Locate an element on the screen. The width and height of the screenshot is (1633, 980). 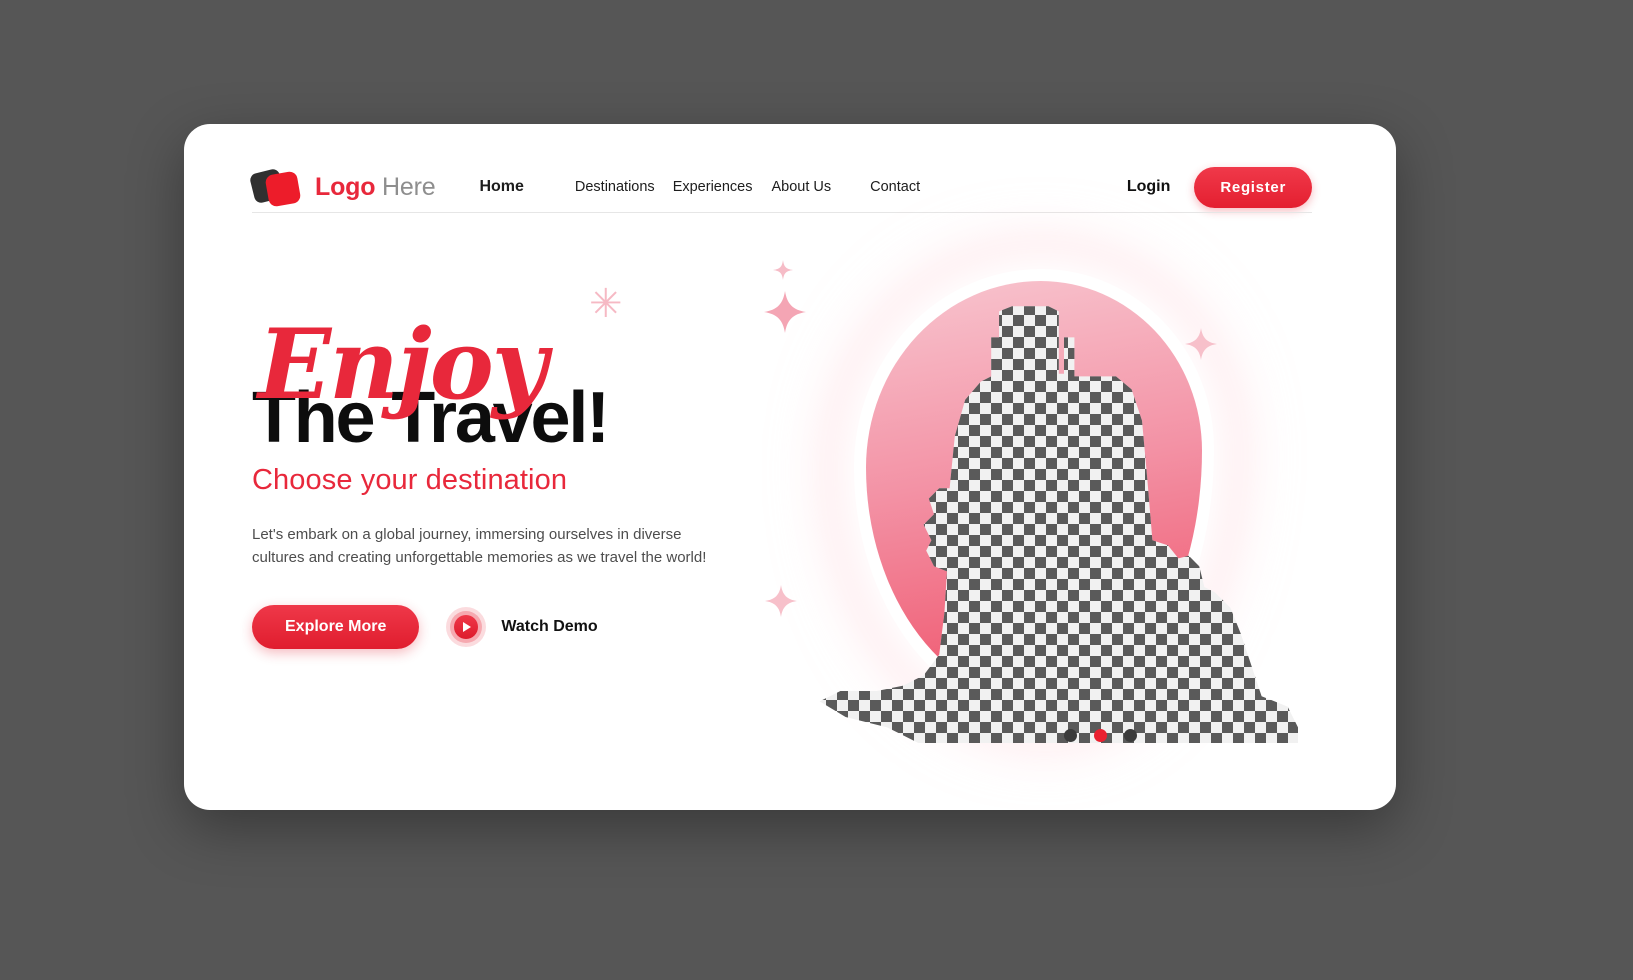
watch-demo-link: Watch Demo is located at coordinates (522, 627).